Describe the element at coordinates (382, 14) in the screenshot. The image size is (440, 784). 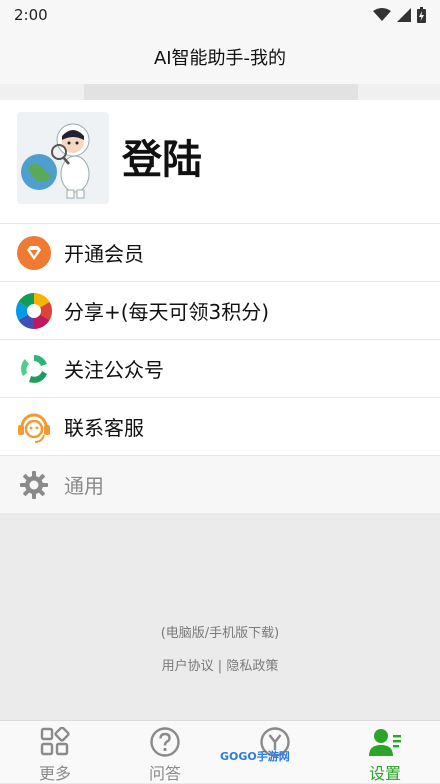
I see `wifi-icon` at that location.